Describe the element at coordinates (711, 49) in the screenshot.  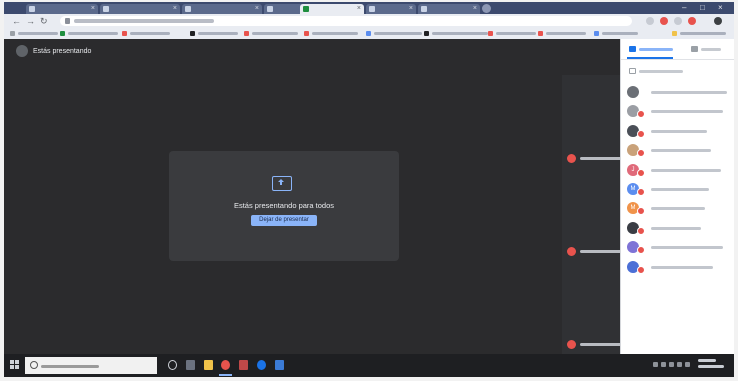
I see `tab-chat-label` at that location.